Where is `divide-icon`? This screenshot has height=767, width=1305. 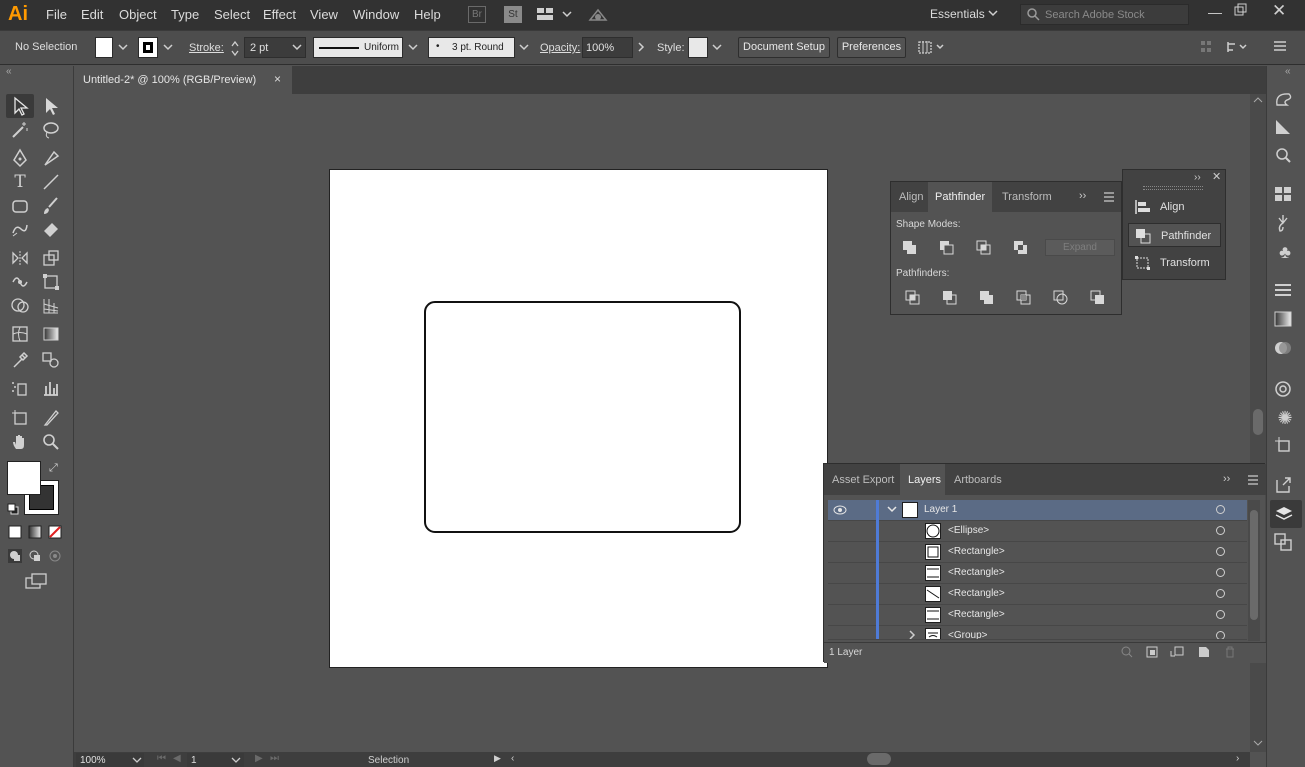
divide-icon is located at coordinates (912, 297).